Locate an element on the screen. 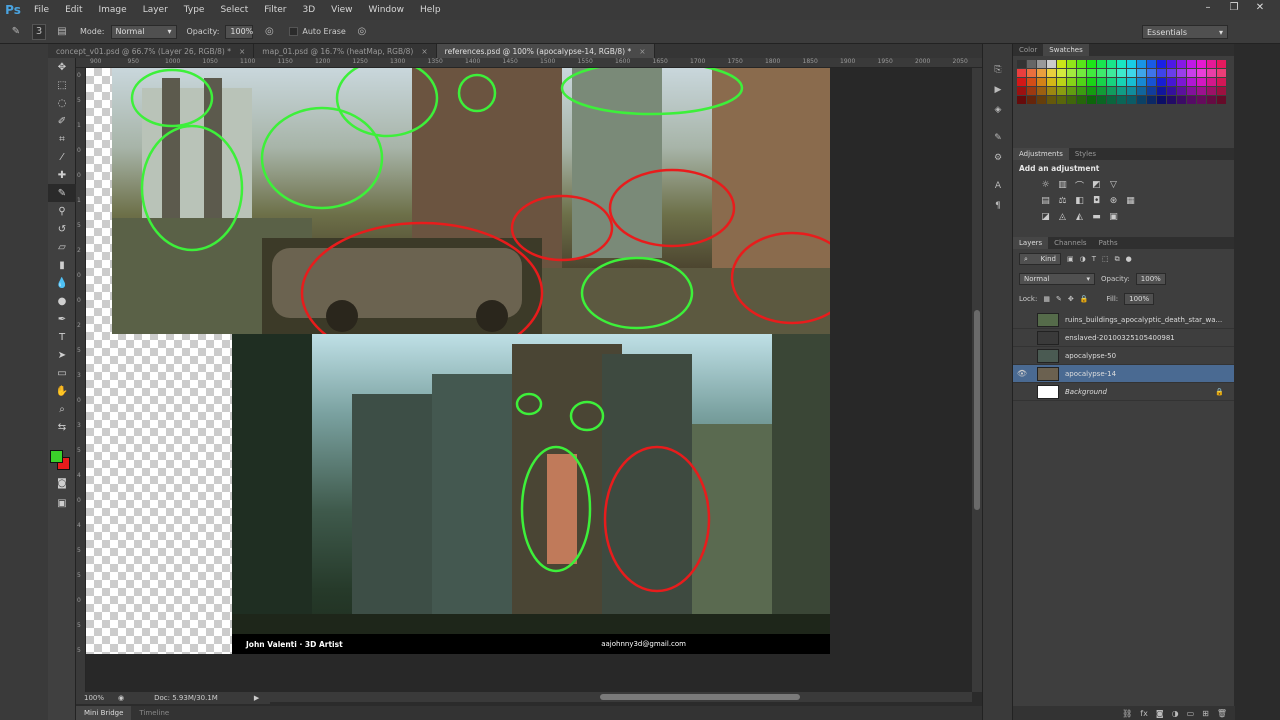 This screenshot has width=1280, height=720. layer-row: apocalypse-50 is located at coordinates (1123, 356).